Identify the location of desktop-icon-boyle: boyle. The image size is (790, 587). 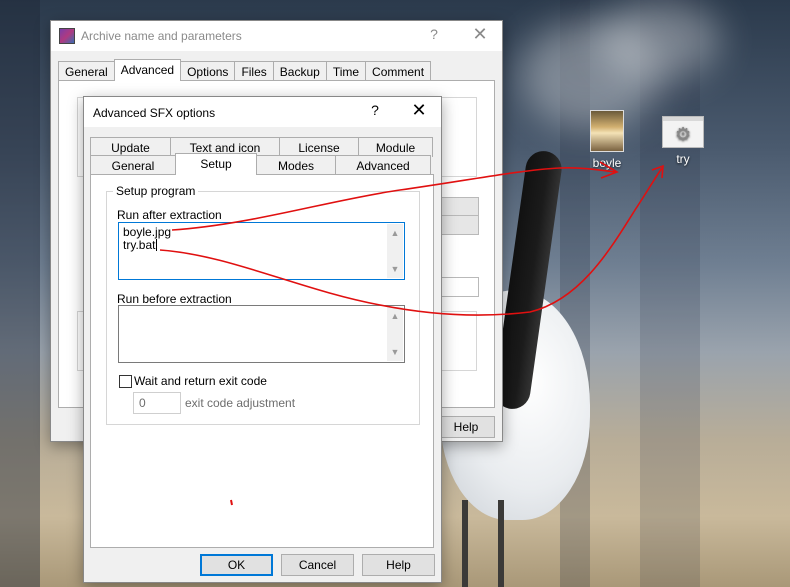
(607, 140).